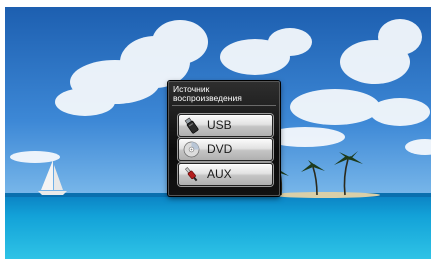 The height and width of the screenshot is (262, 433). I want to click on dialog-title-line2: воспроизведения, so click(207, 98).